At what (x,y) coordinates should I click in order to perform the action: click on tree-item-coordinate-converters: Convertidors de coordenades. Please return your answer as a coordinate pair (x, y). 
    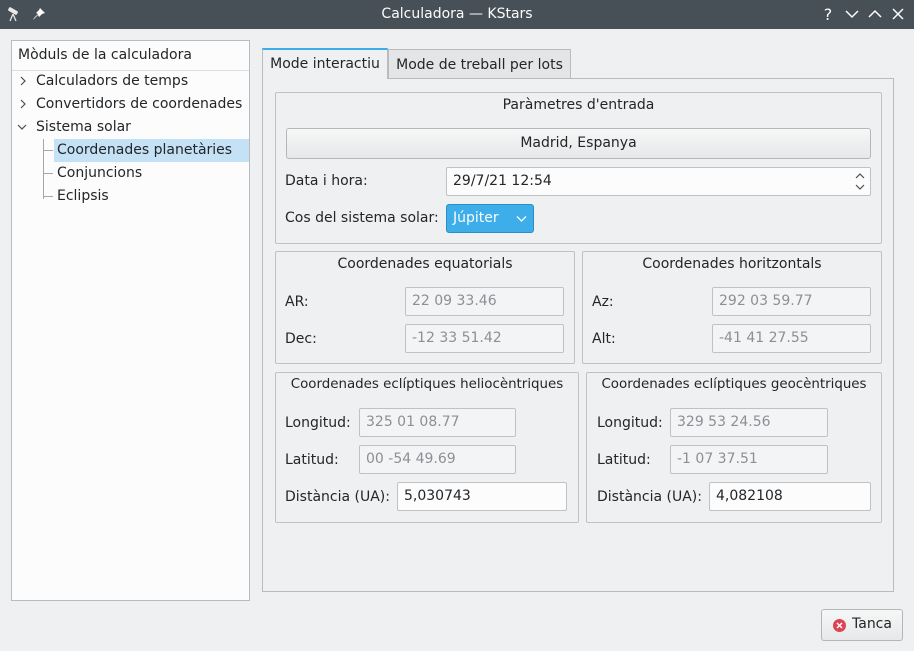
    Looking at the image, I should click on (139, 104).